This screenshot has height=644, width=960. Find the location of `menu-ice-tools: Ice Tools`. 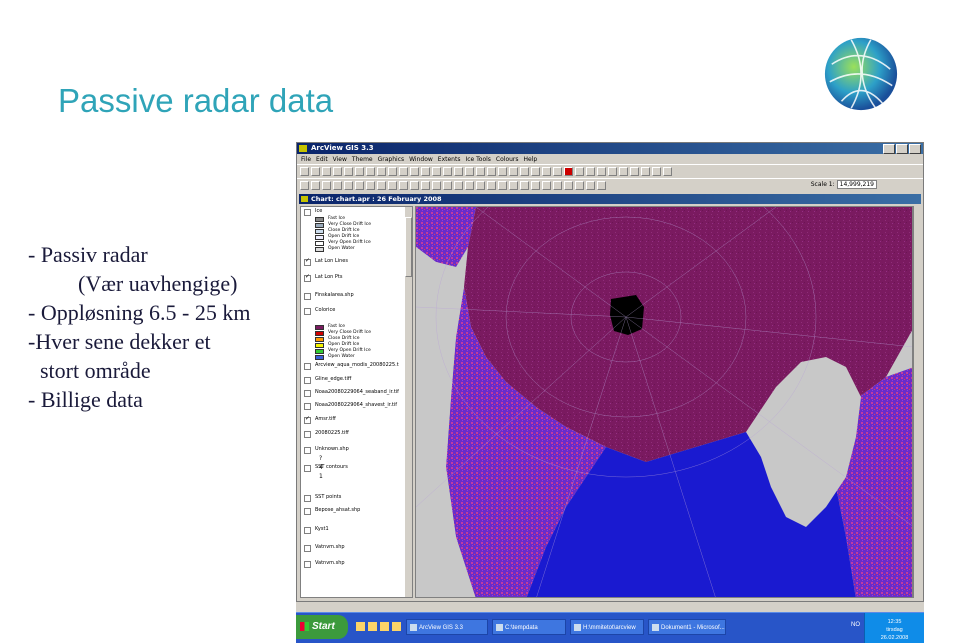

menu-ice-tools: Ice Tools is located at coordinates (477, 159).